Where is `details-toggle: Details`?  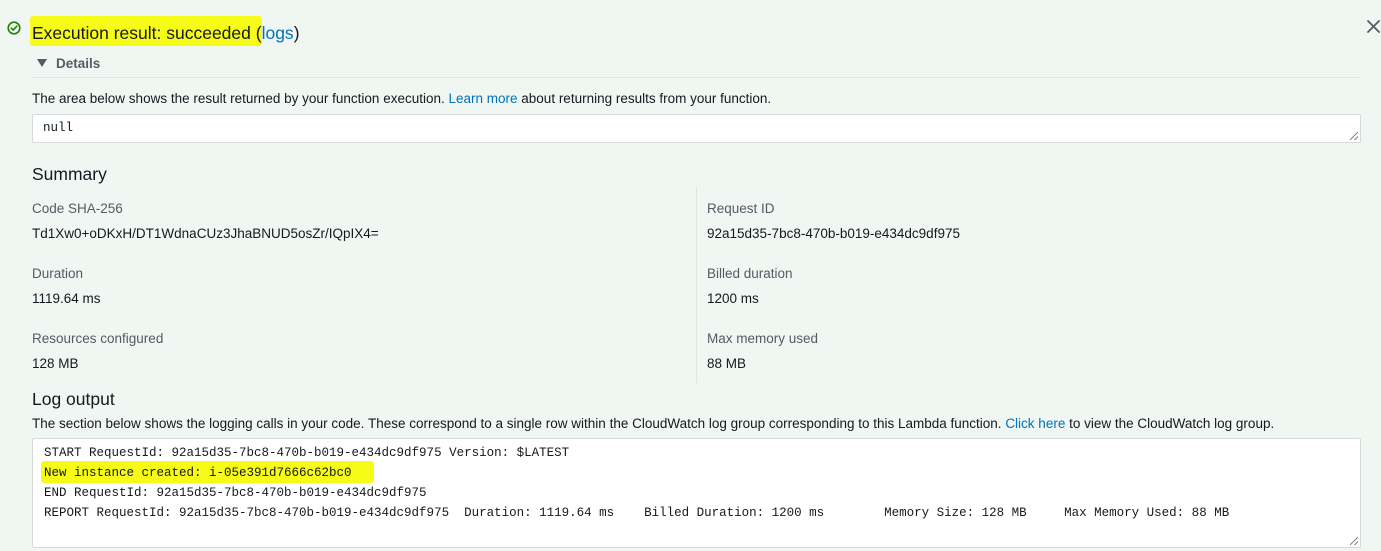 details-toggle: Details is located at coordinates (68, 63).